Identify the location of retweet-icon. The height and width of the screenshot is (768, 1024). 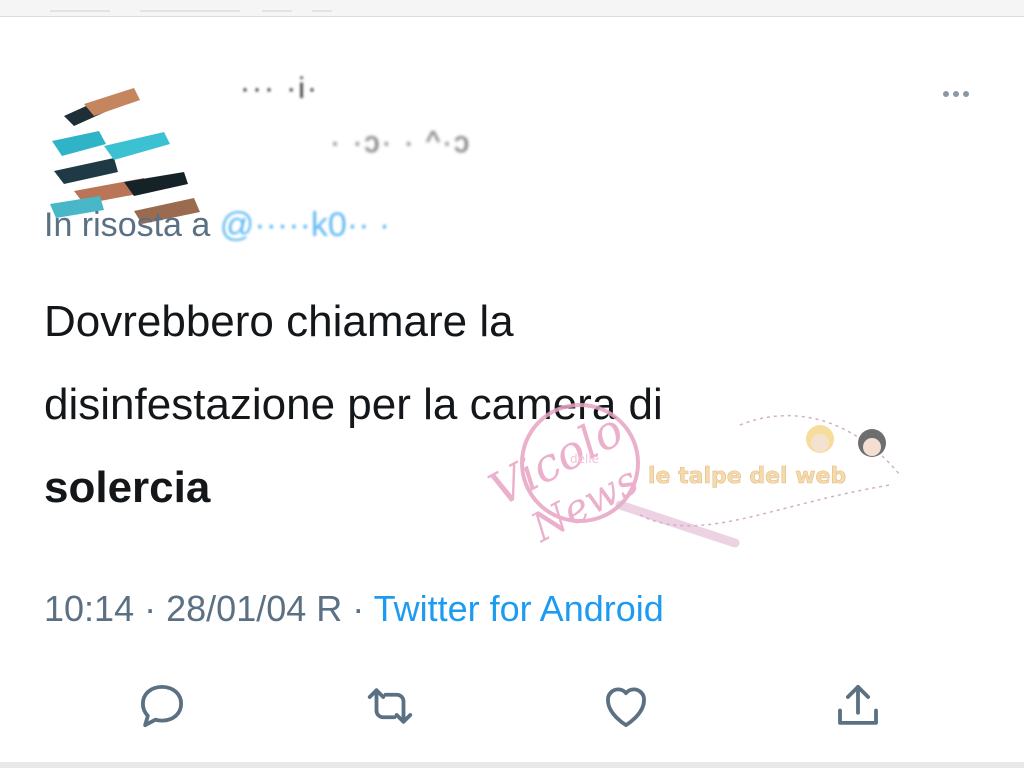
(390, 706).